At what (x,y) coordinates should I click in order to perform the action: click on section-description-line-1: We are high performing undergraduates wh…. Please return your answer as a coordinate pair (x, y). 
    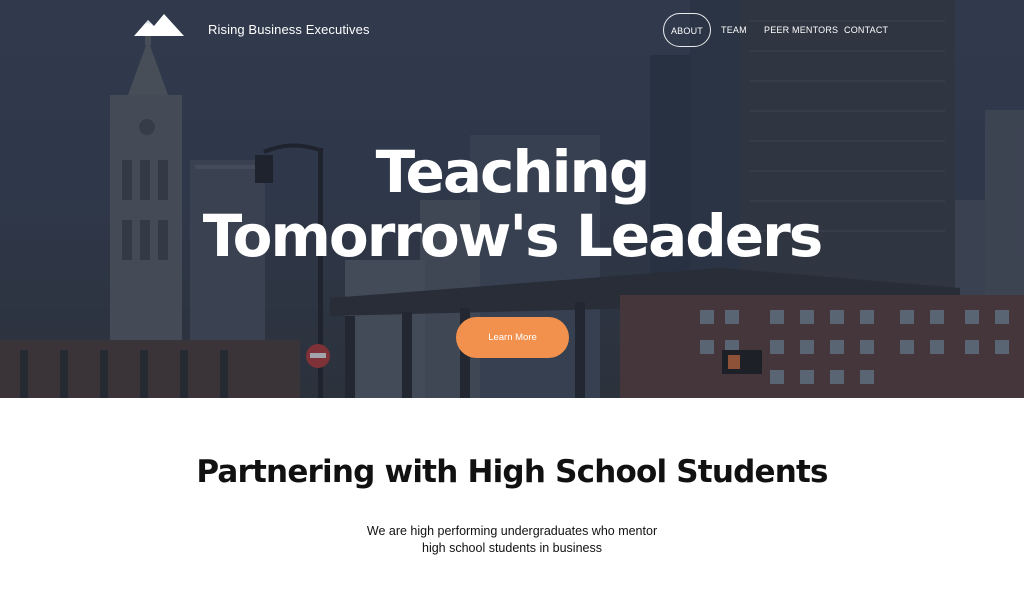
    Looking at the image, I should click on (512, 531).